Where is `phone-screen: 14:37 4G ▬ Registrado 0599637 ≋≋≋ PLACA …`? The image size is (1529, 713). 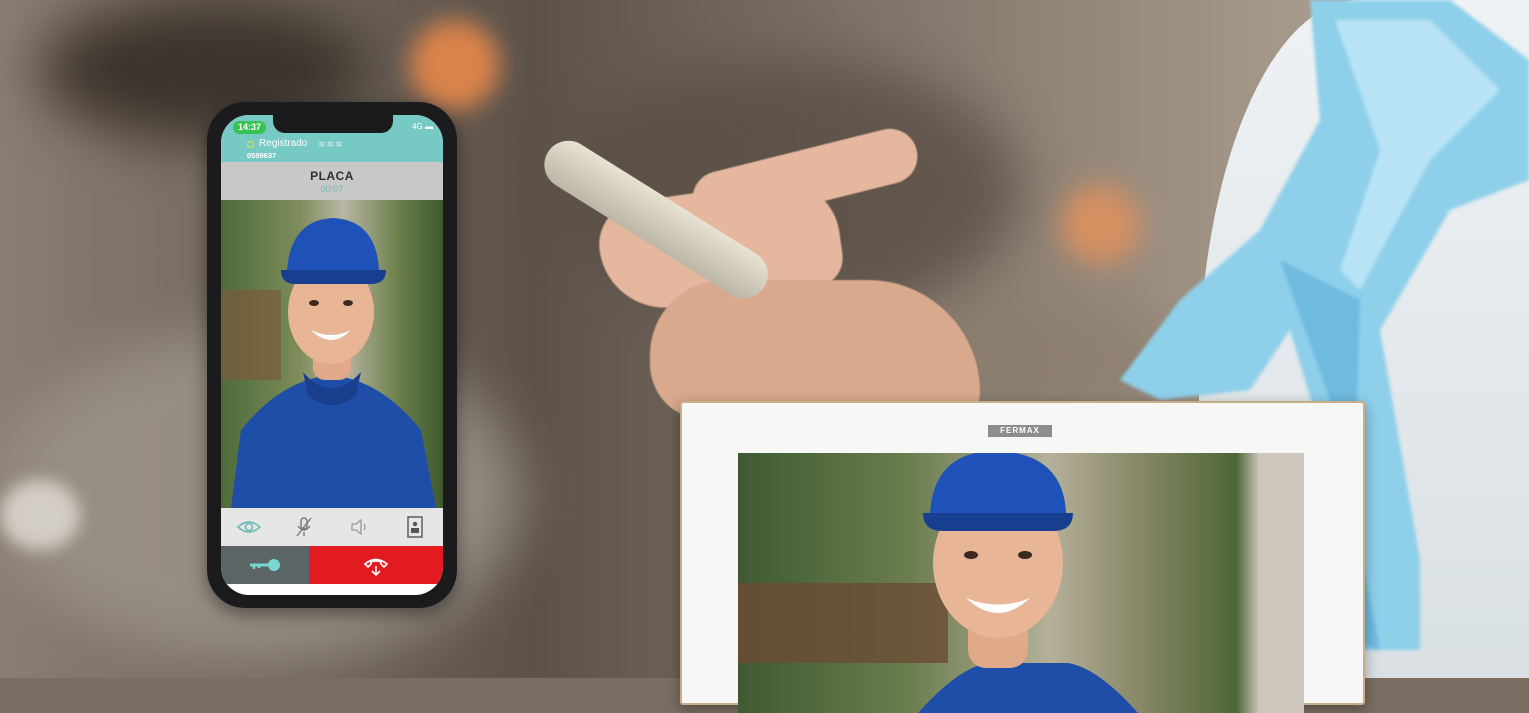 phone-screen: 14:37 4G ▬ Registrado 0599637 ≋≋≋ PLACA … is located at coordinates (332, 355).